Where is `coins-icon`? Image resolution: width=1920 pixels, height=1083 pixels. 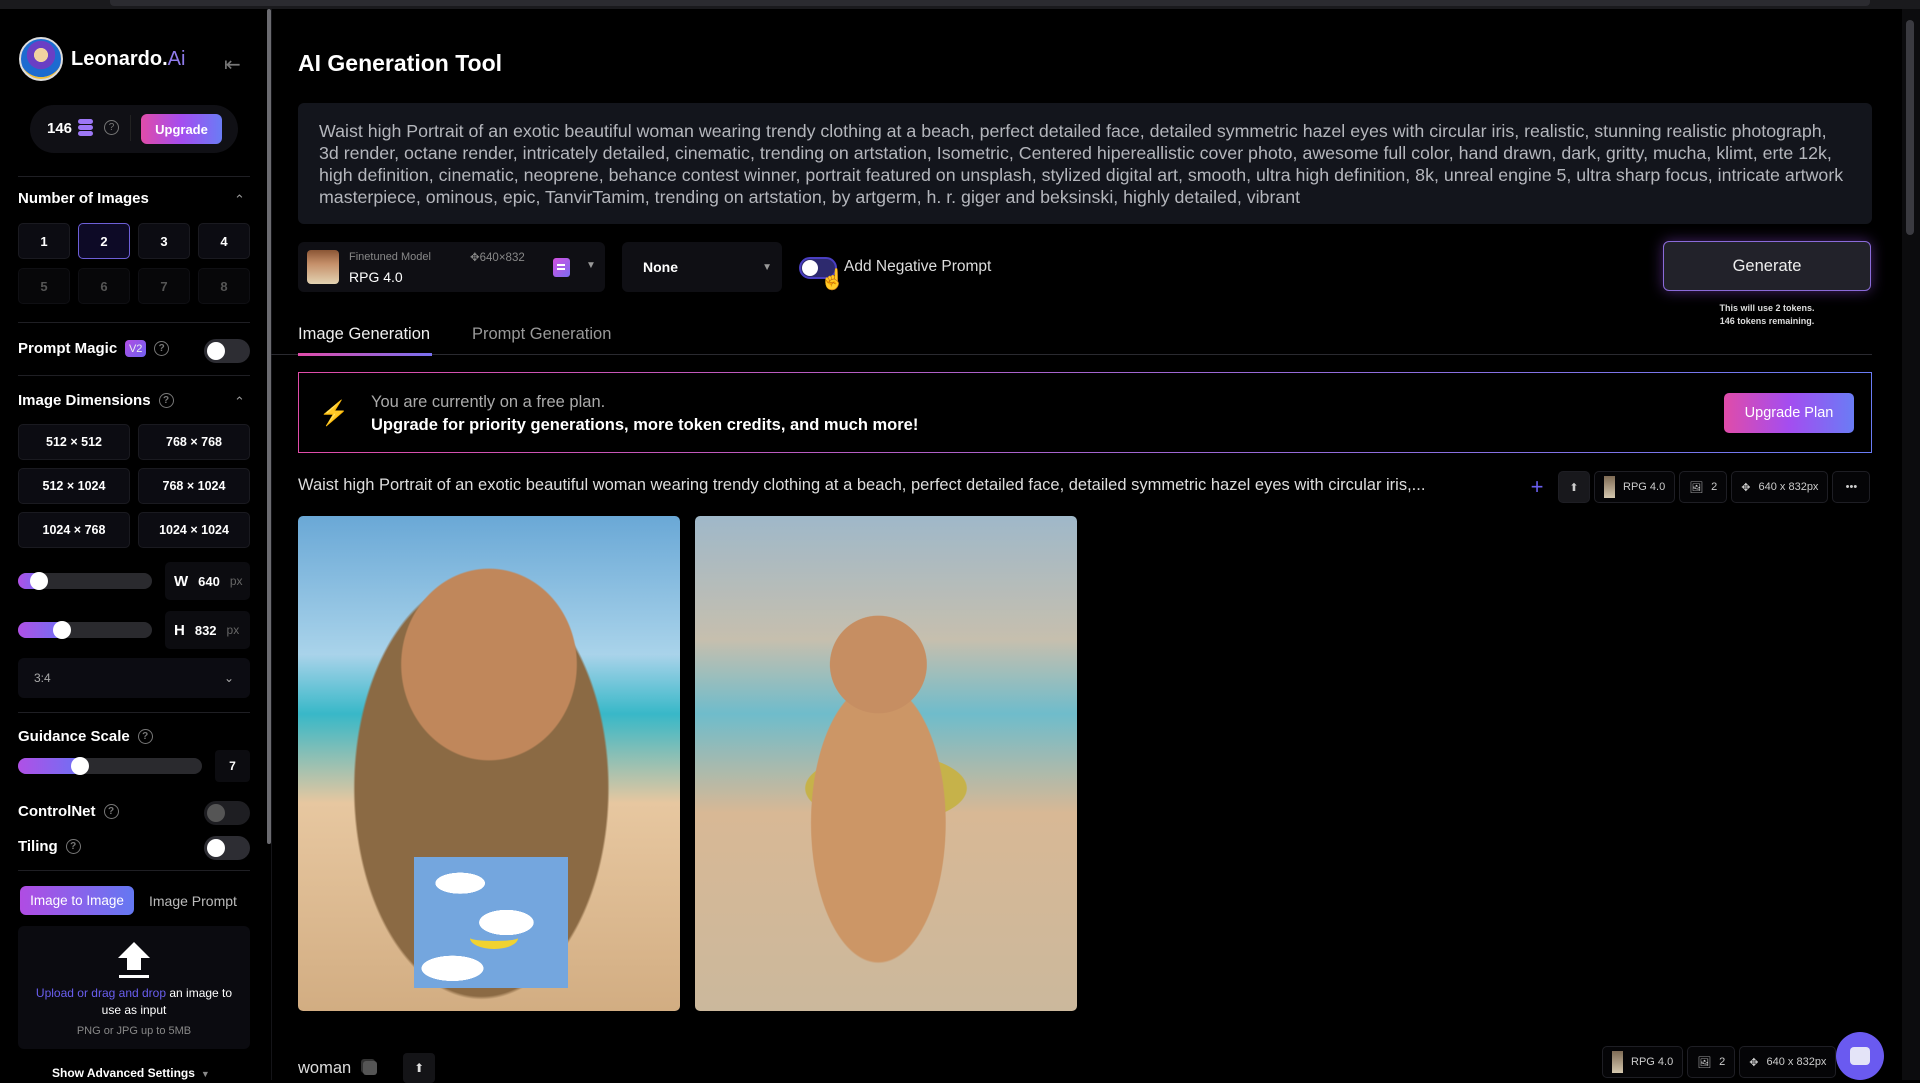
coins-icon is located at coordinates (85, 127).